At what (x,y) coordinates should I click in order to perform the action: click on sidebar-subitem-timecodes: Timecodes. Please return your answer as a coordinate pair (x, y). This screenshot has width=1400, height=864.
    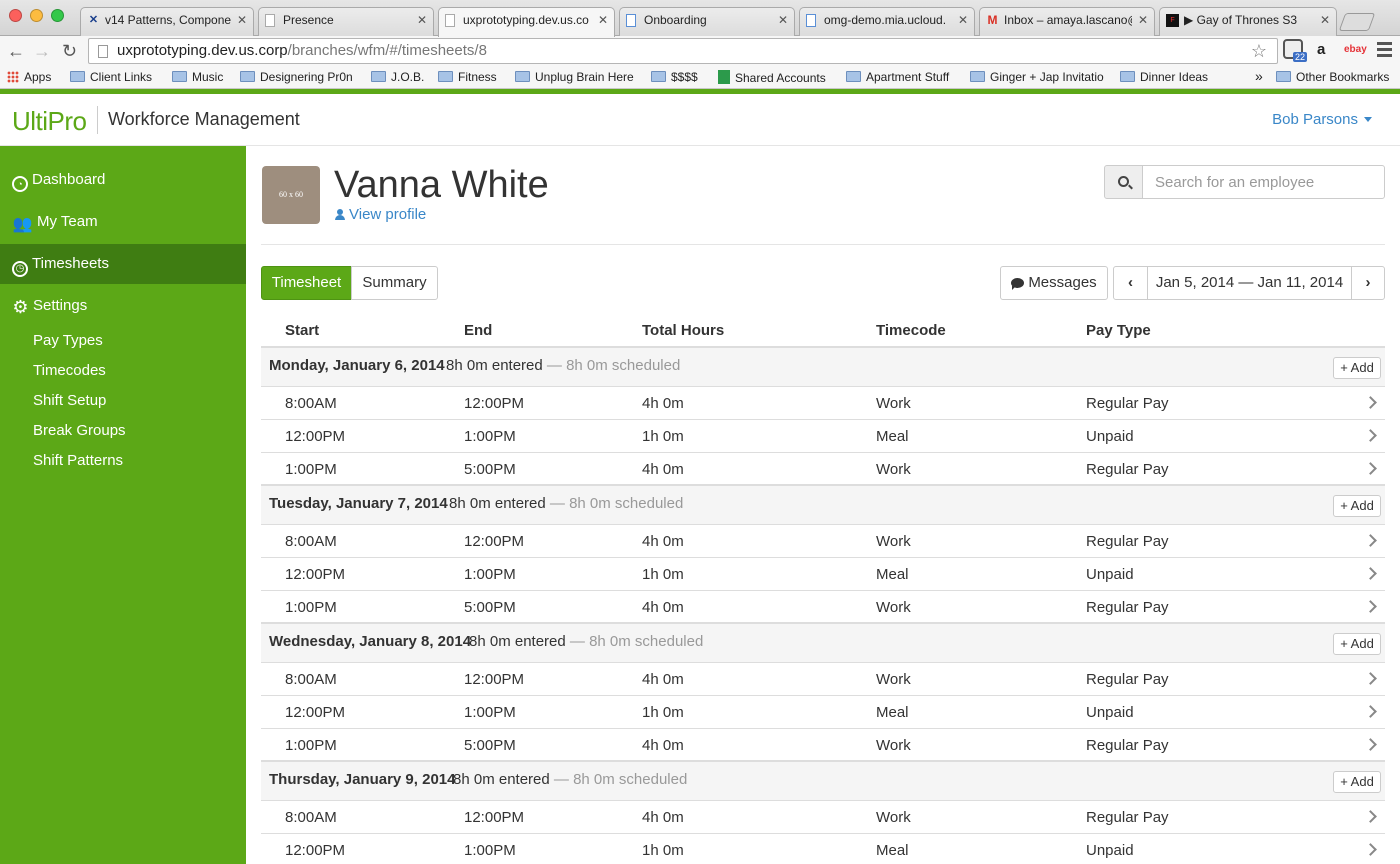
    Looking at the image, I should click on (69, 370).